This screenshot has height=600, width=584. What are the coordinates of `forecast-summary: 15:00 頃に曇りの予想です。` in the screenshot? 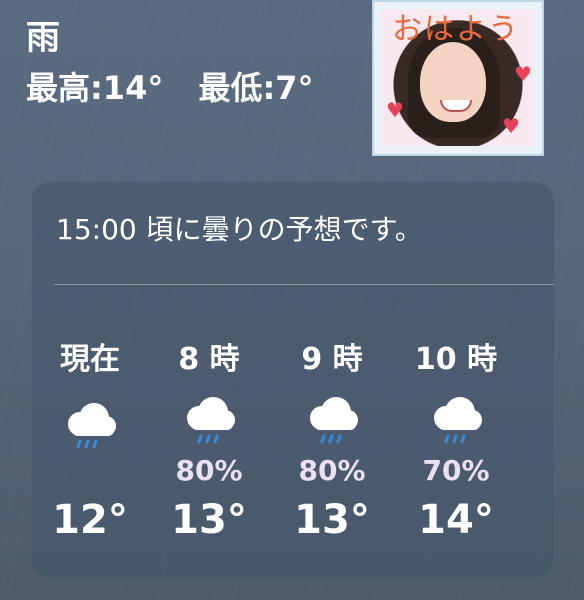 It's located at (239, 229).